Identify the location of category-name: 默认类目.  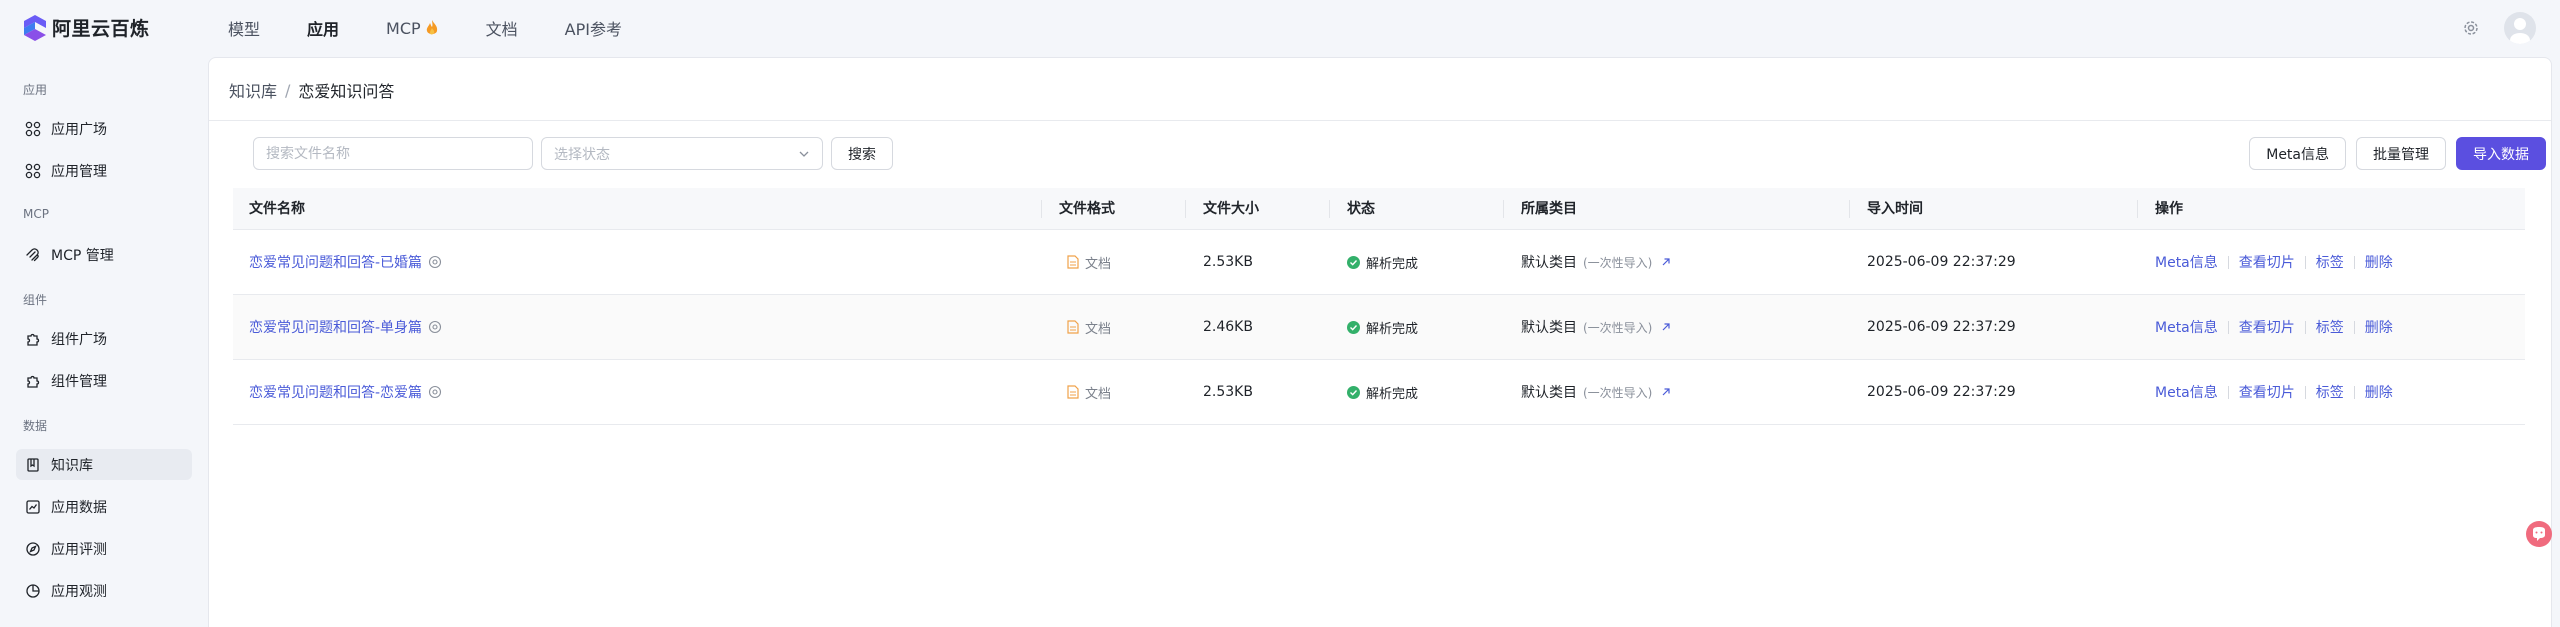
(1549, 263).